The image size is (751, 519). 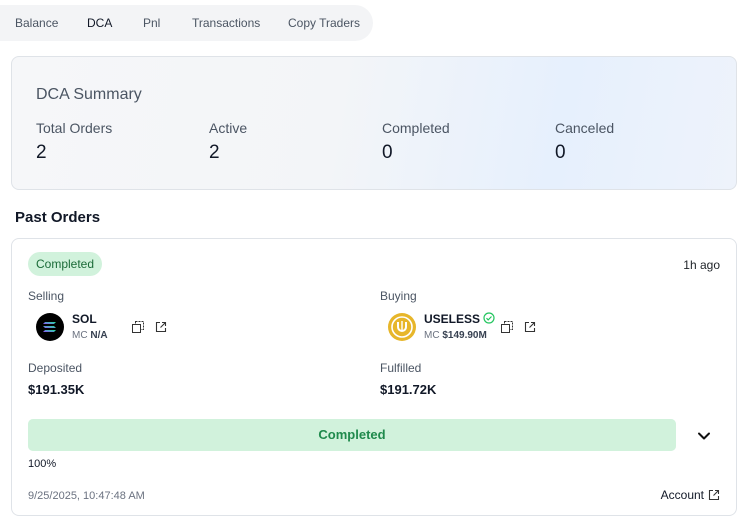 I want to click on progress-label: Completed, so click(x=352, y=434).